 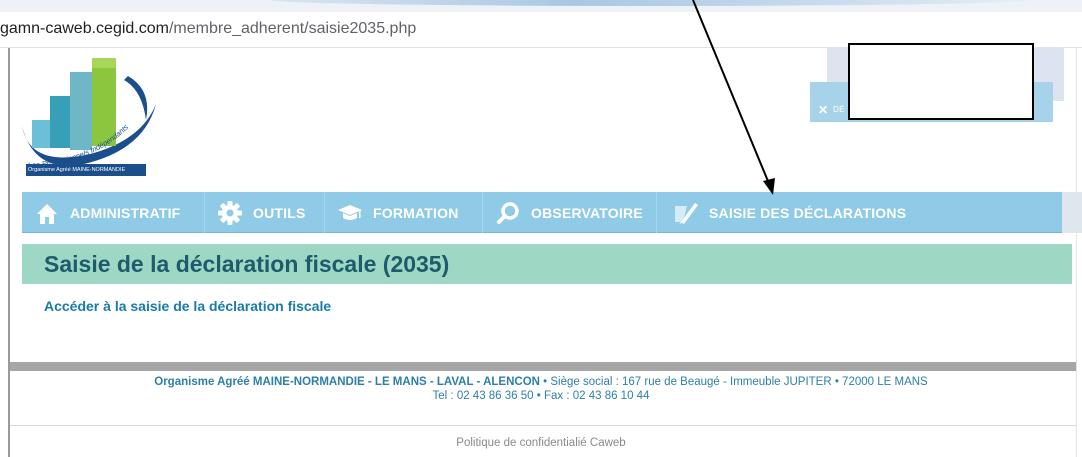 I want to click on nav-label: OUTILS, so click(x=279, y=212).